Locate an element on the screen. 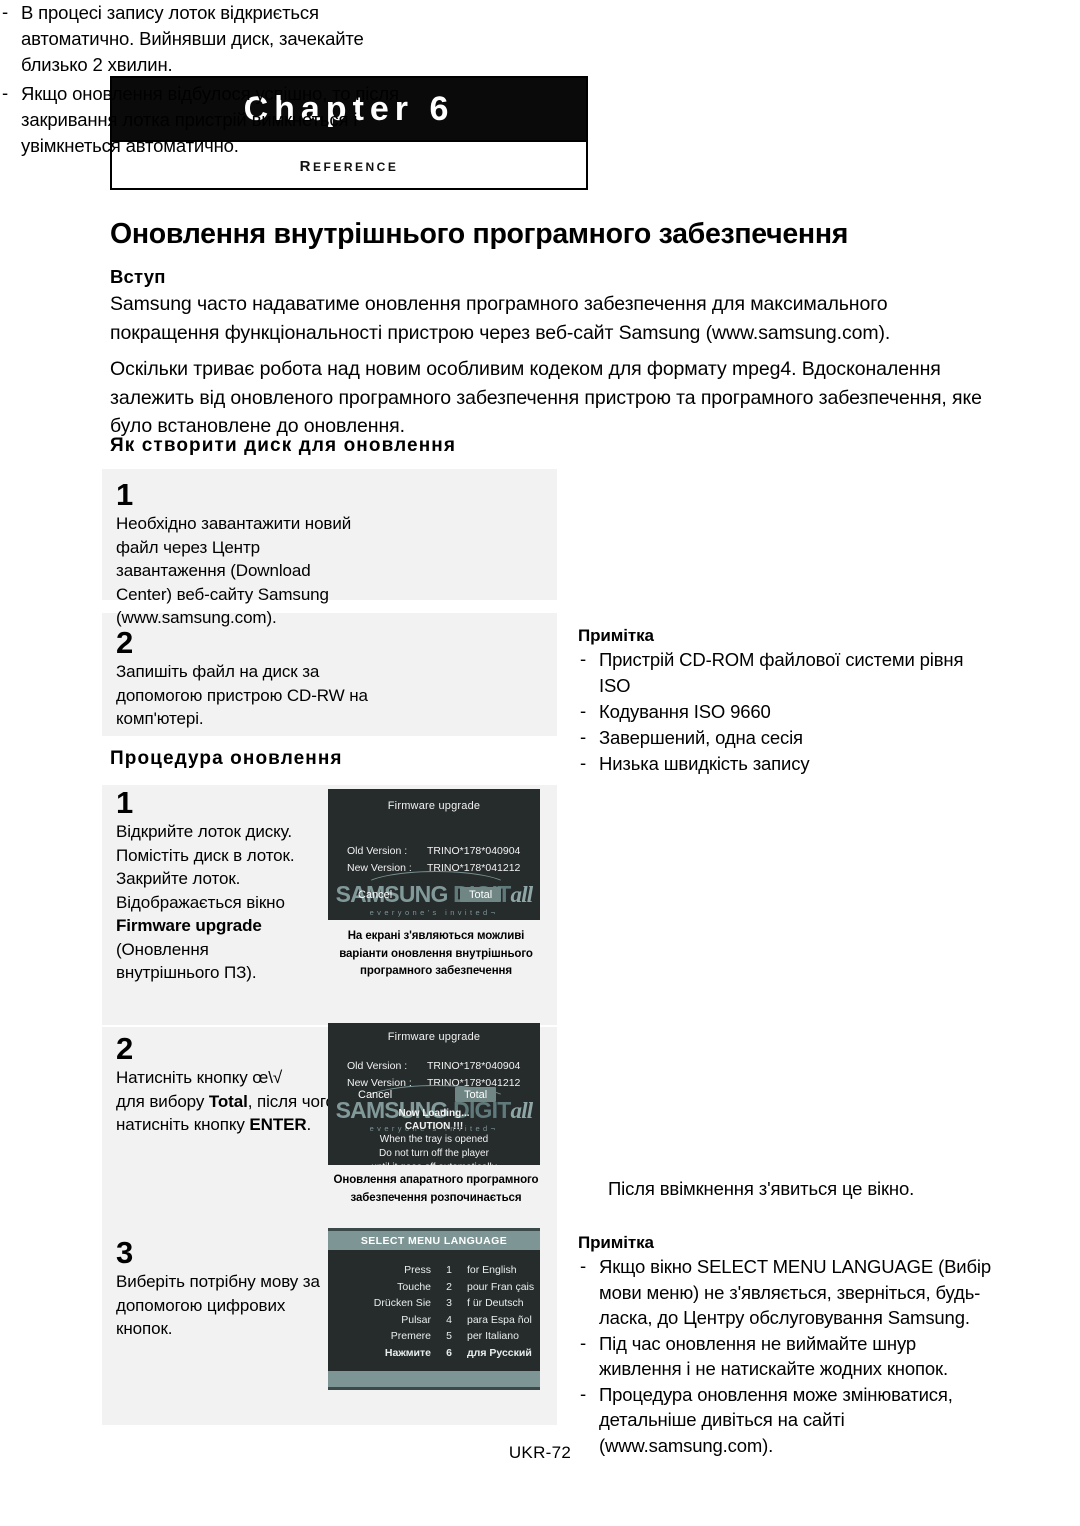 The image size is (1080, 1526). proc2-bold-total: Total is located at coordinates (228, 1101).